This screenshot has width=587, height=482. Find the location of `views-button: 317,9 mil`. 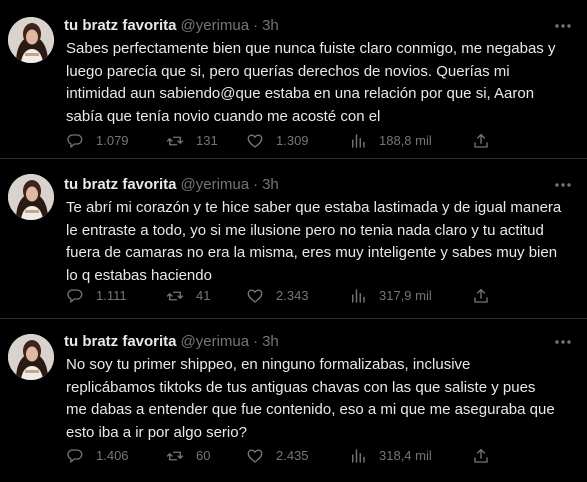

views-button: 317,9 mil is located at coordinates (390, 296).